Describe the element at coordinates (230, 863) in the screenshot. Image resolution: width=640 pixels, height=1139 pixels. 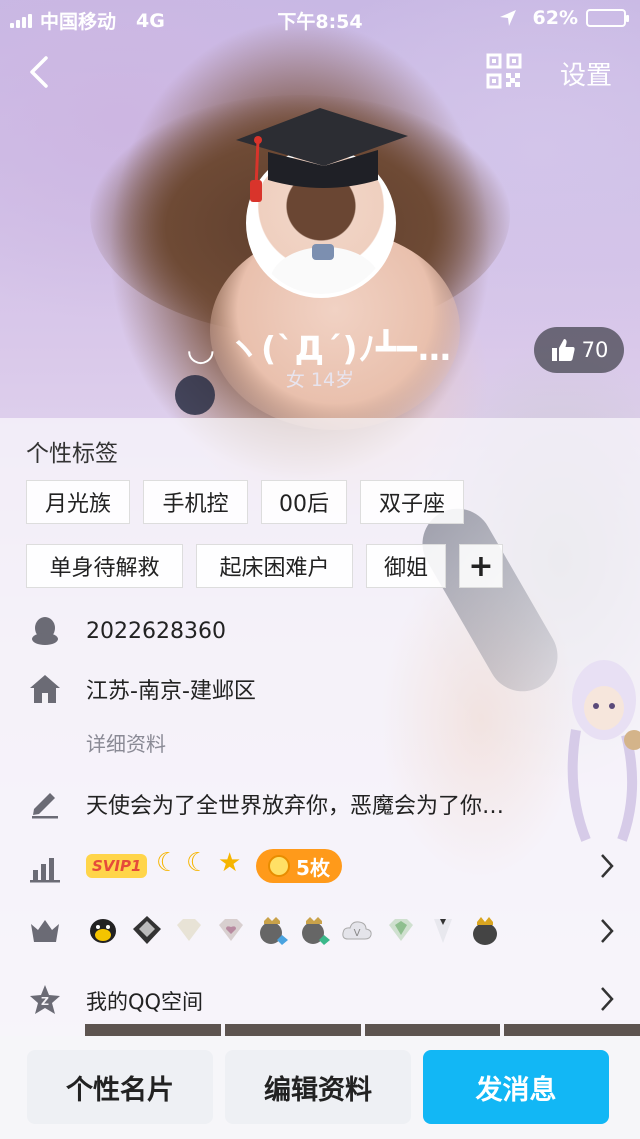
I see `star-icon: ★` at that location.